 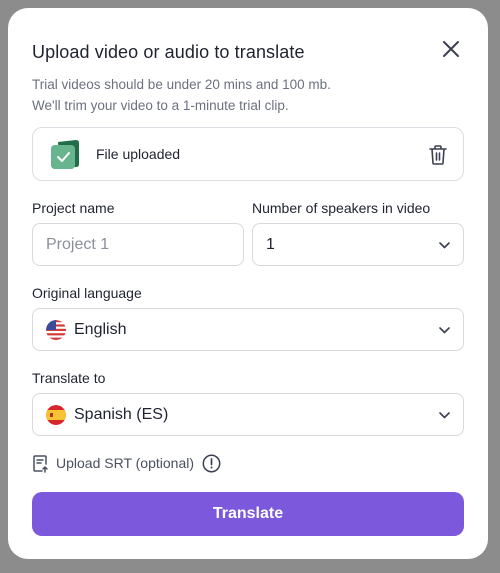 What do you see at coordinates (65, 154) in the screenshot?
I see `file-check-icon` at bounding box center [65, 154].